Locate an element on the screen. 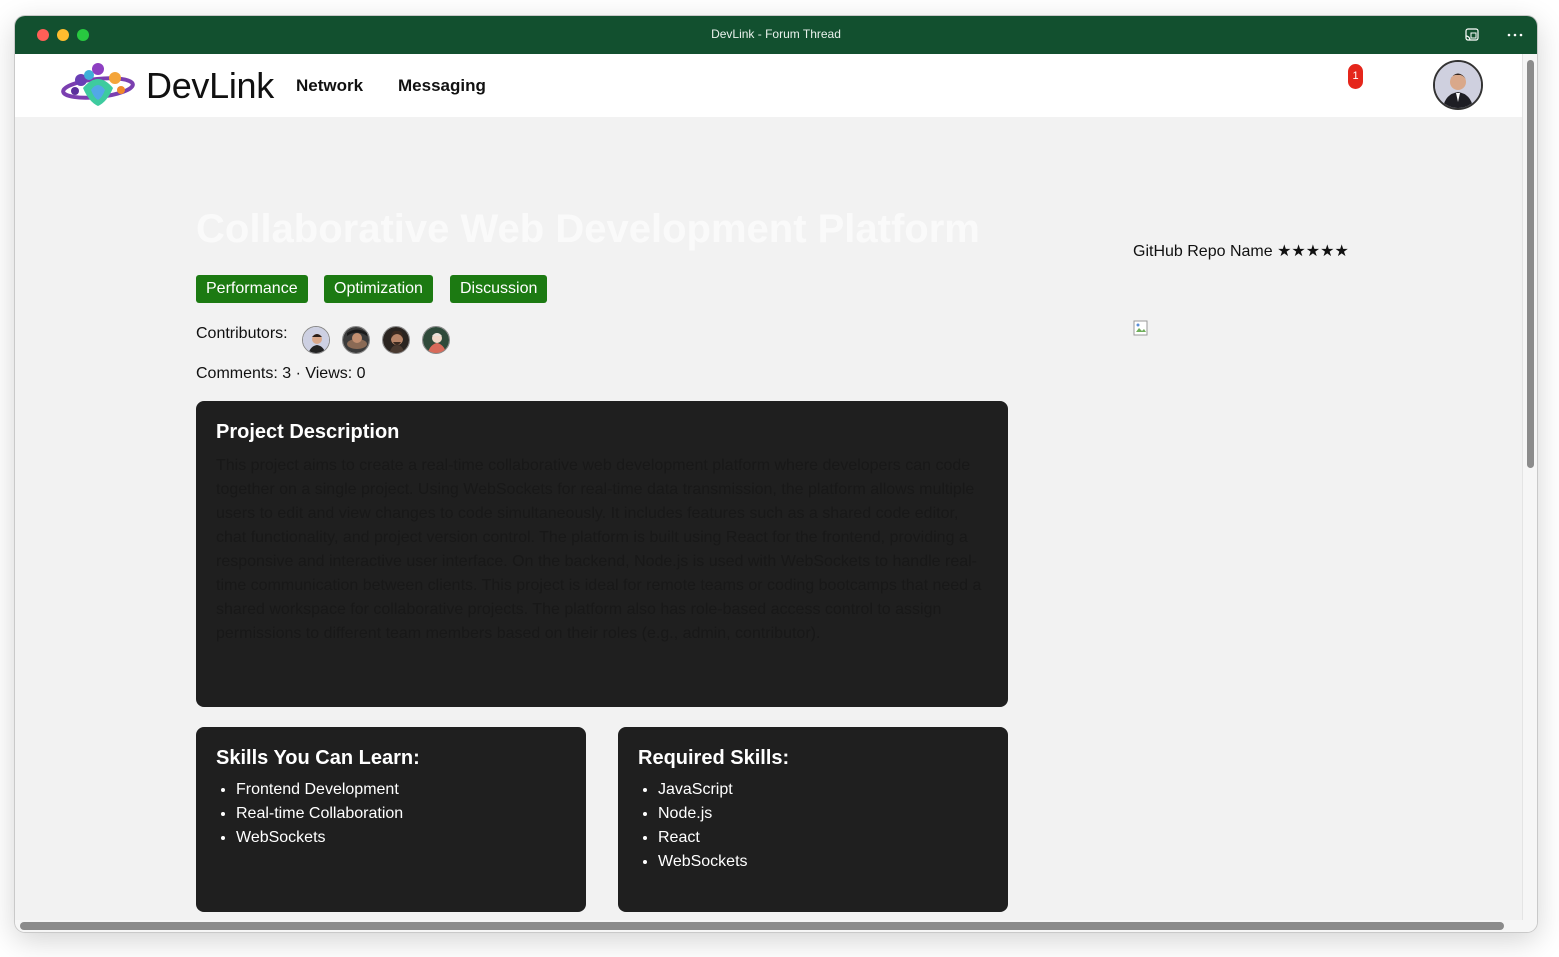 This screenshot has width=1559, height=957. list-item: Real-time Collaboration is located at coordinates (401, 814).